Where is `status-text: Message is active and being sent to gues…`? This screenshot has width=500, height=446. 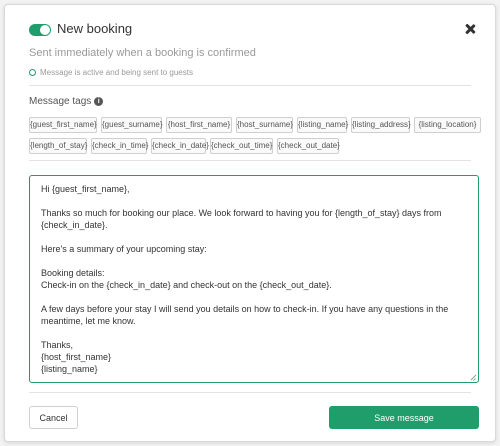 status-text: Message is active and being sent to gues… is located at coordinates (116, 72).